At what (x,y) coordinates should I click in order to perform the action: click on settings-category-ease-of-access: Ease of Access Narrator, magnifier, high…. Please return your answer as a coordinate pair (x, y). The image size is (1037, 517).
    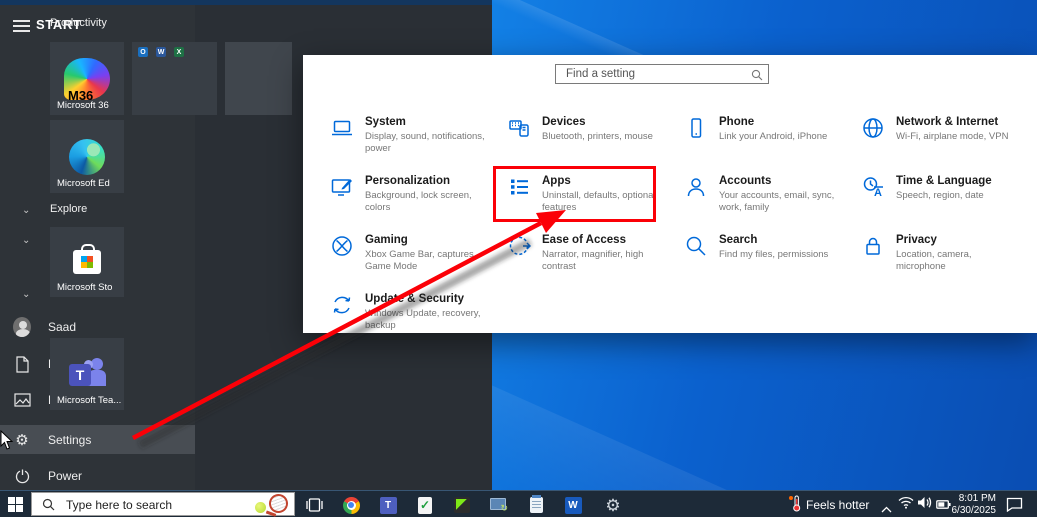
    Looking at the image, I should click on (580, 259).